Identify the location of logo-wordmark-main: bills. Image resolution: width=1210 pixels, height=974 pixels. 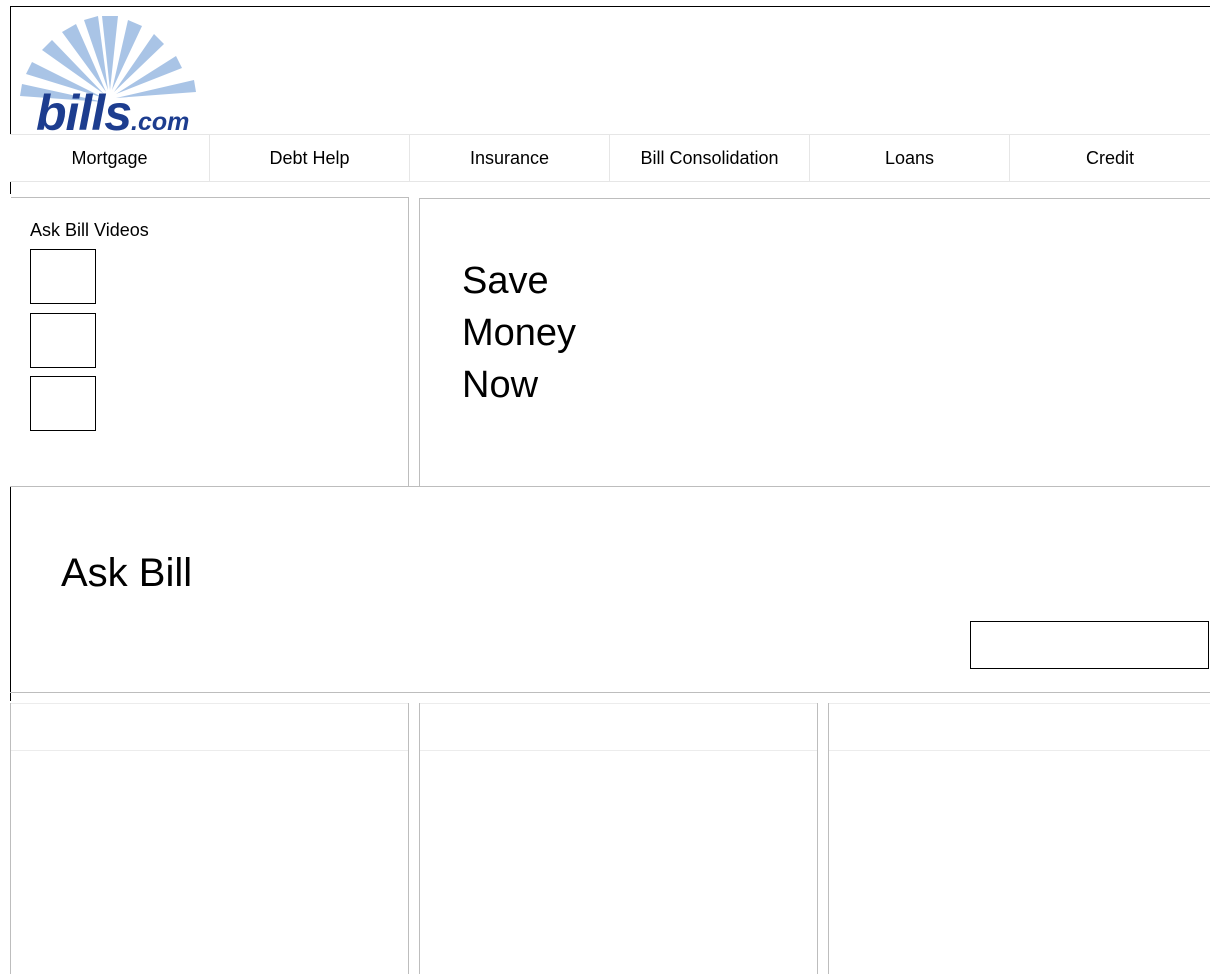
(84, 113).